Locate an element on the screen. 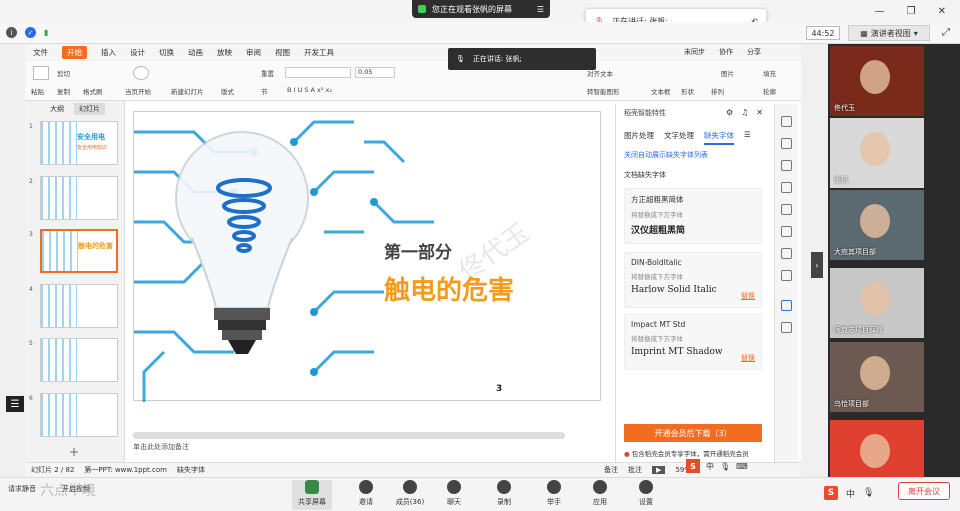 The width and height of the screenshot is (960, 511). video-tile: 佟代玉 is located at coordinates (877, 81).